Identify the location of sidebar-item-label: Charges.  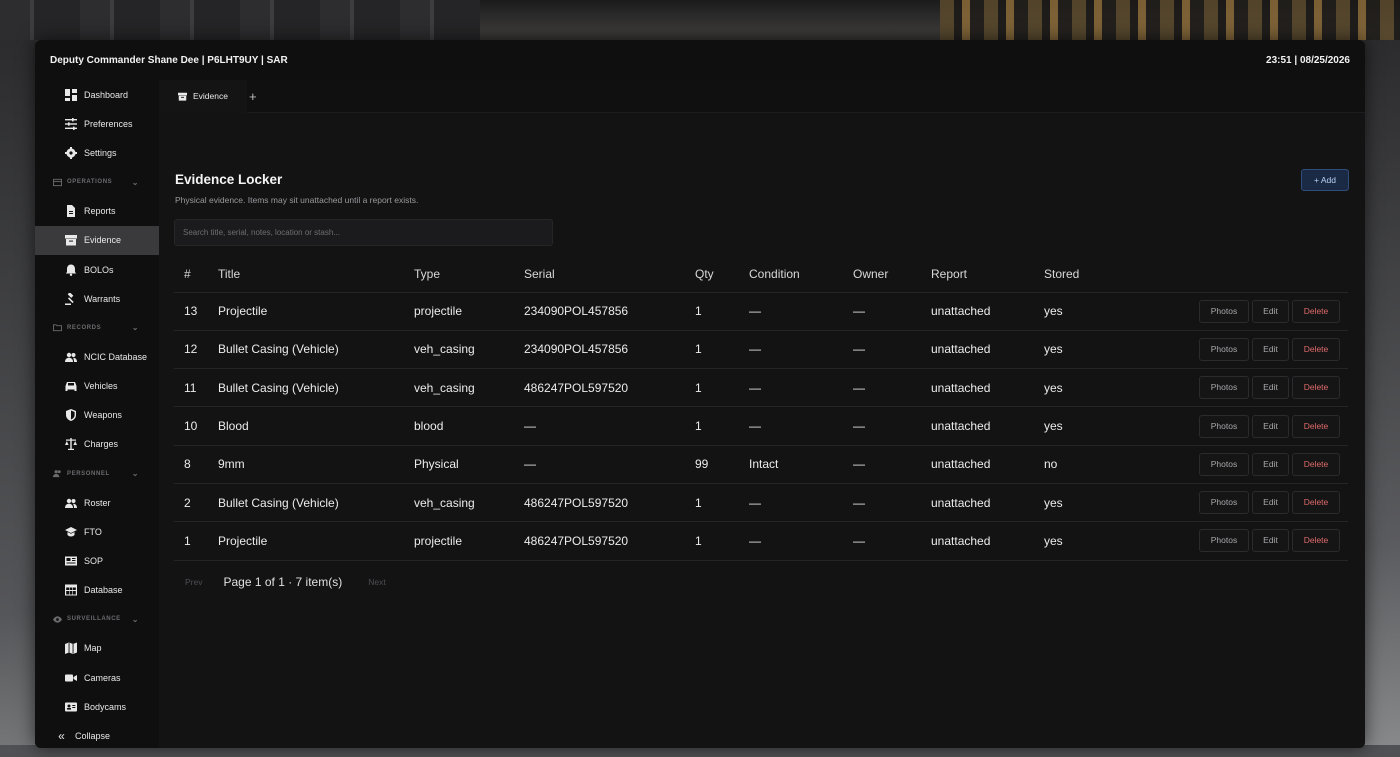
(101, 444).